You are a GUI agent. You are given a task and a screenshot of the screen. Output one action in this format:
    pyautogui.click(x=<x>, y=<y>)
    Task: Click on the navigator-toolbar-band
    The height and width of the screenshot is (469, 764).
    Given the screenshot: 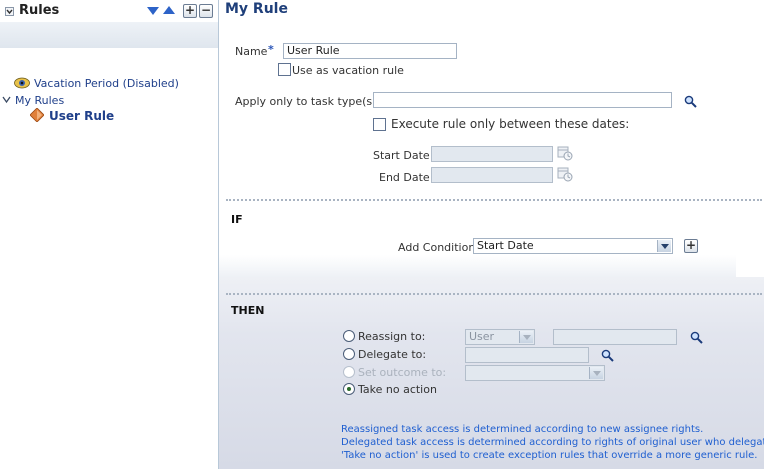 What is the action you would take?
    pyautogui.click(x=109, y=35)
    